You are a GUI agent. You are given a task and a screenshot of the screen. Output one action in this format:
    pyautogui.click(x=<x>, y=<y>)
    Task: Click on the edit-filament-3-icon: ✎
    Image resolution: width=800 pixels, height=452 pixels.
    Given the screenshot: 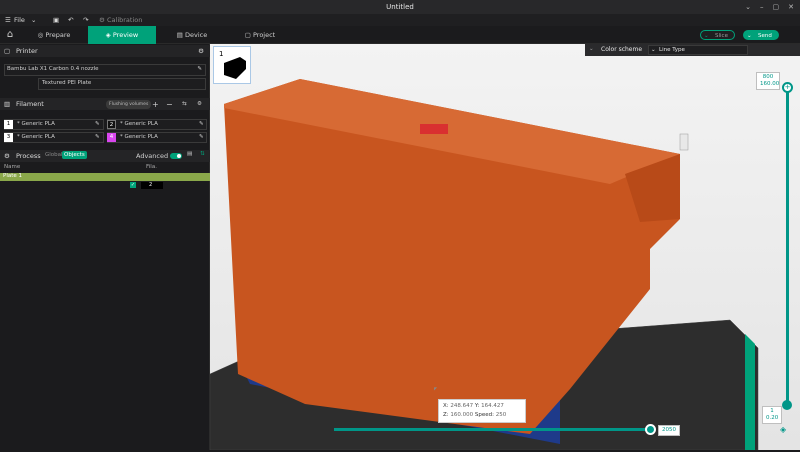 What is the action you would take?
    pyautogui.click(x=97, y=137)
    